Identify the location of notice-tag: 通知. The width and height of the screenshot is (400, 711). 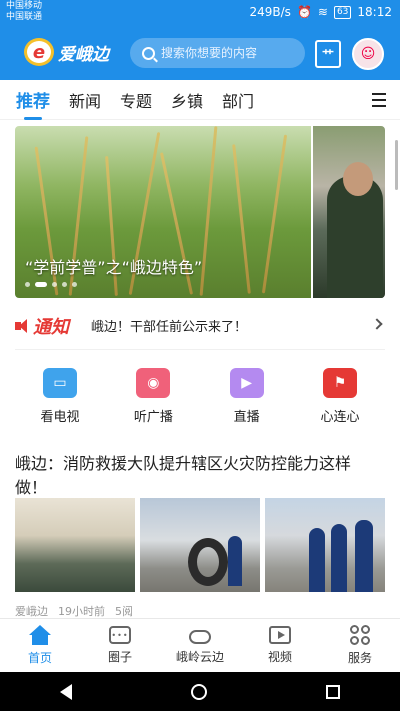
(42, 326).